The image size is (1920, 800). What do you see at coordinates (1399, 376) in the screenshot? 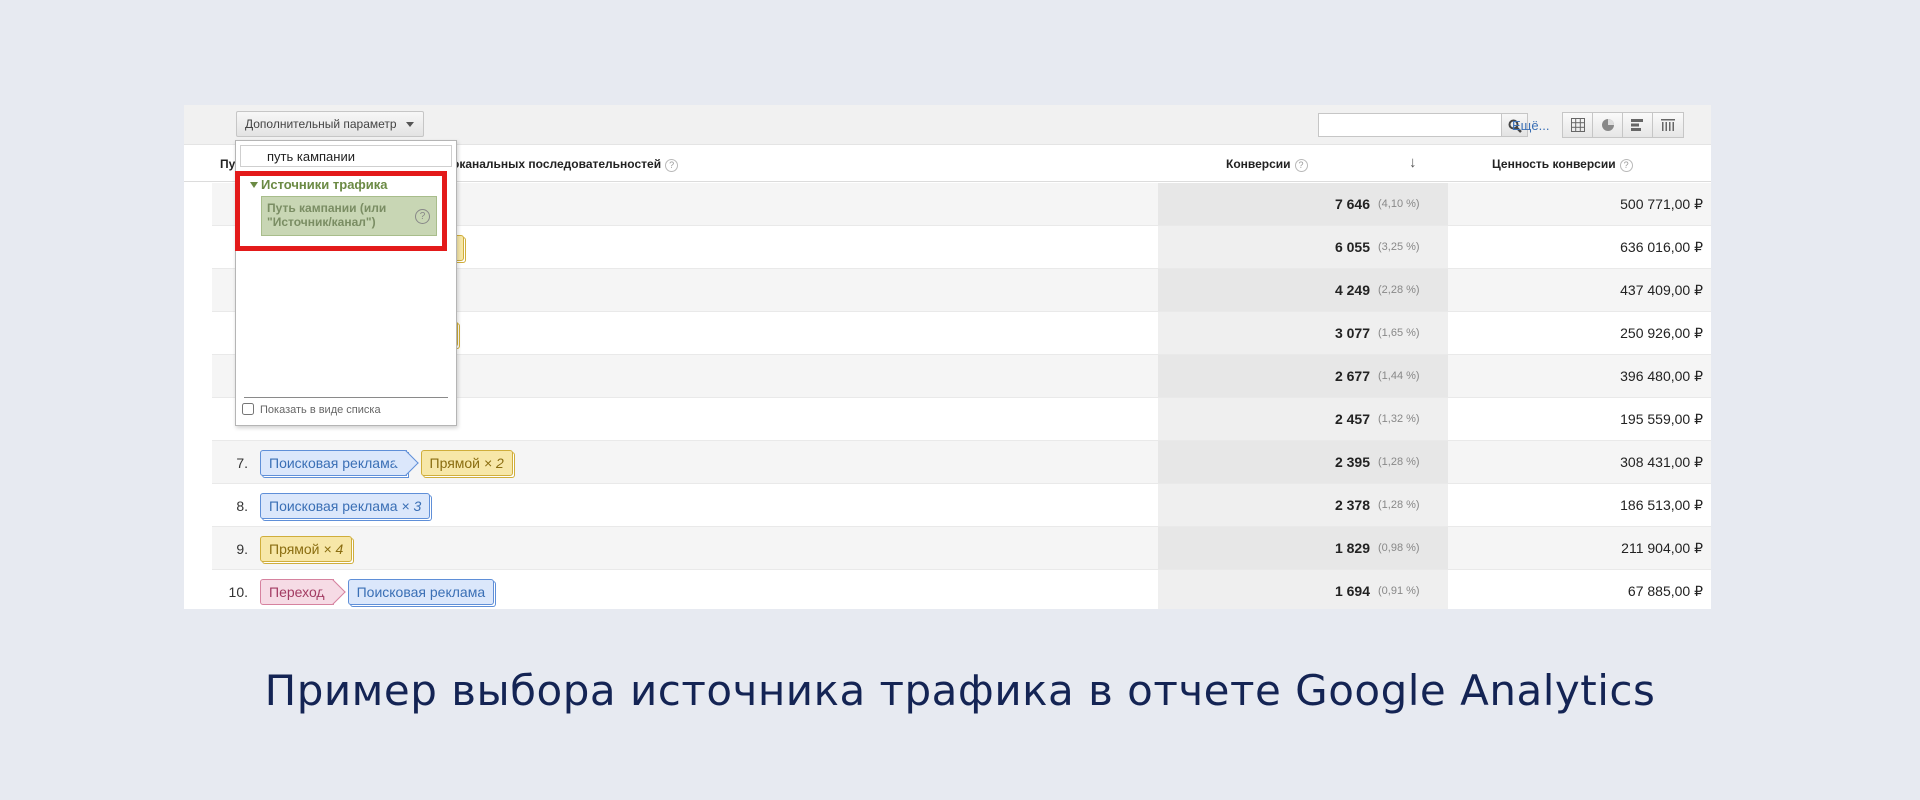
I see `conversions-percent: (1,44 %)` at bounding box center [1399, 376].